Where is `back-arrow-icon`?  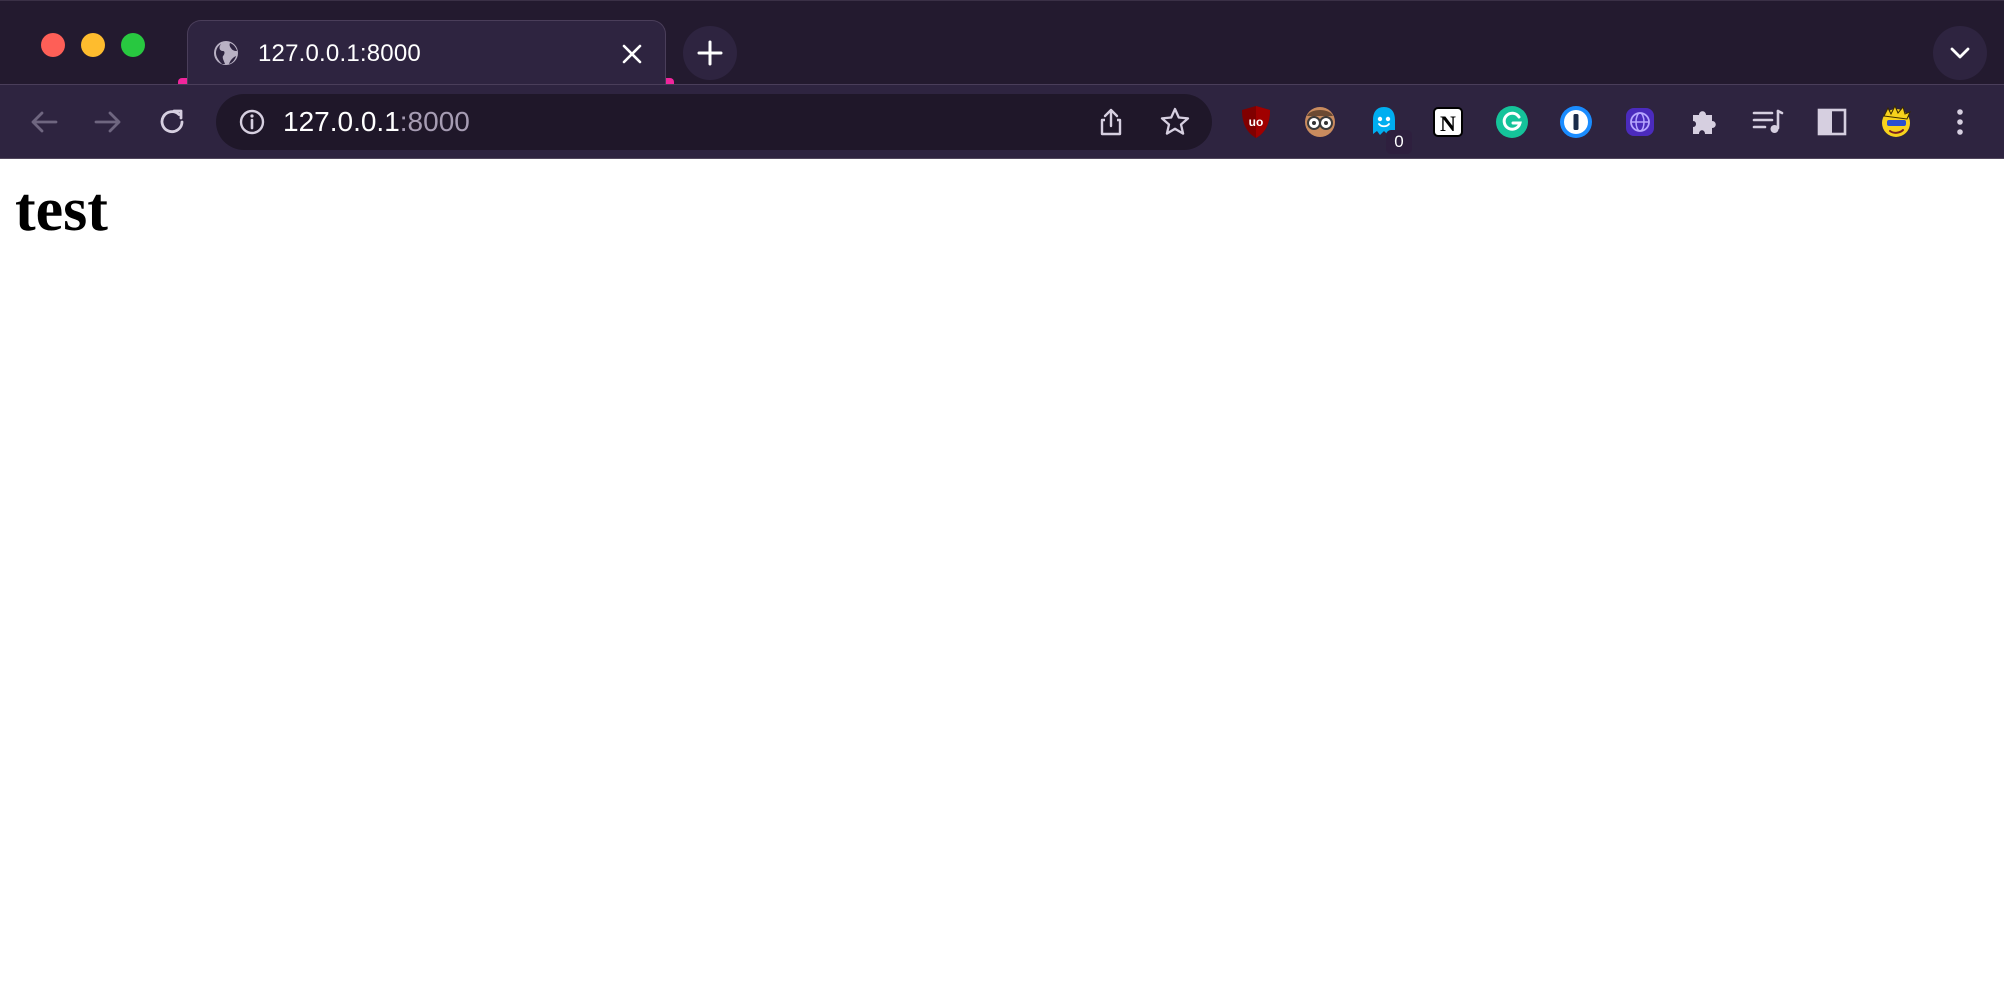
back-arrow-icon is located at coordinates (44, 122).